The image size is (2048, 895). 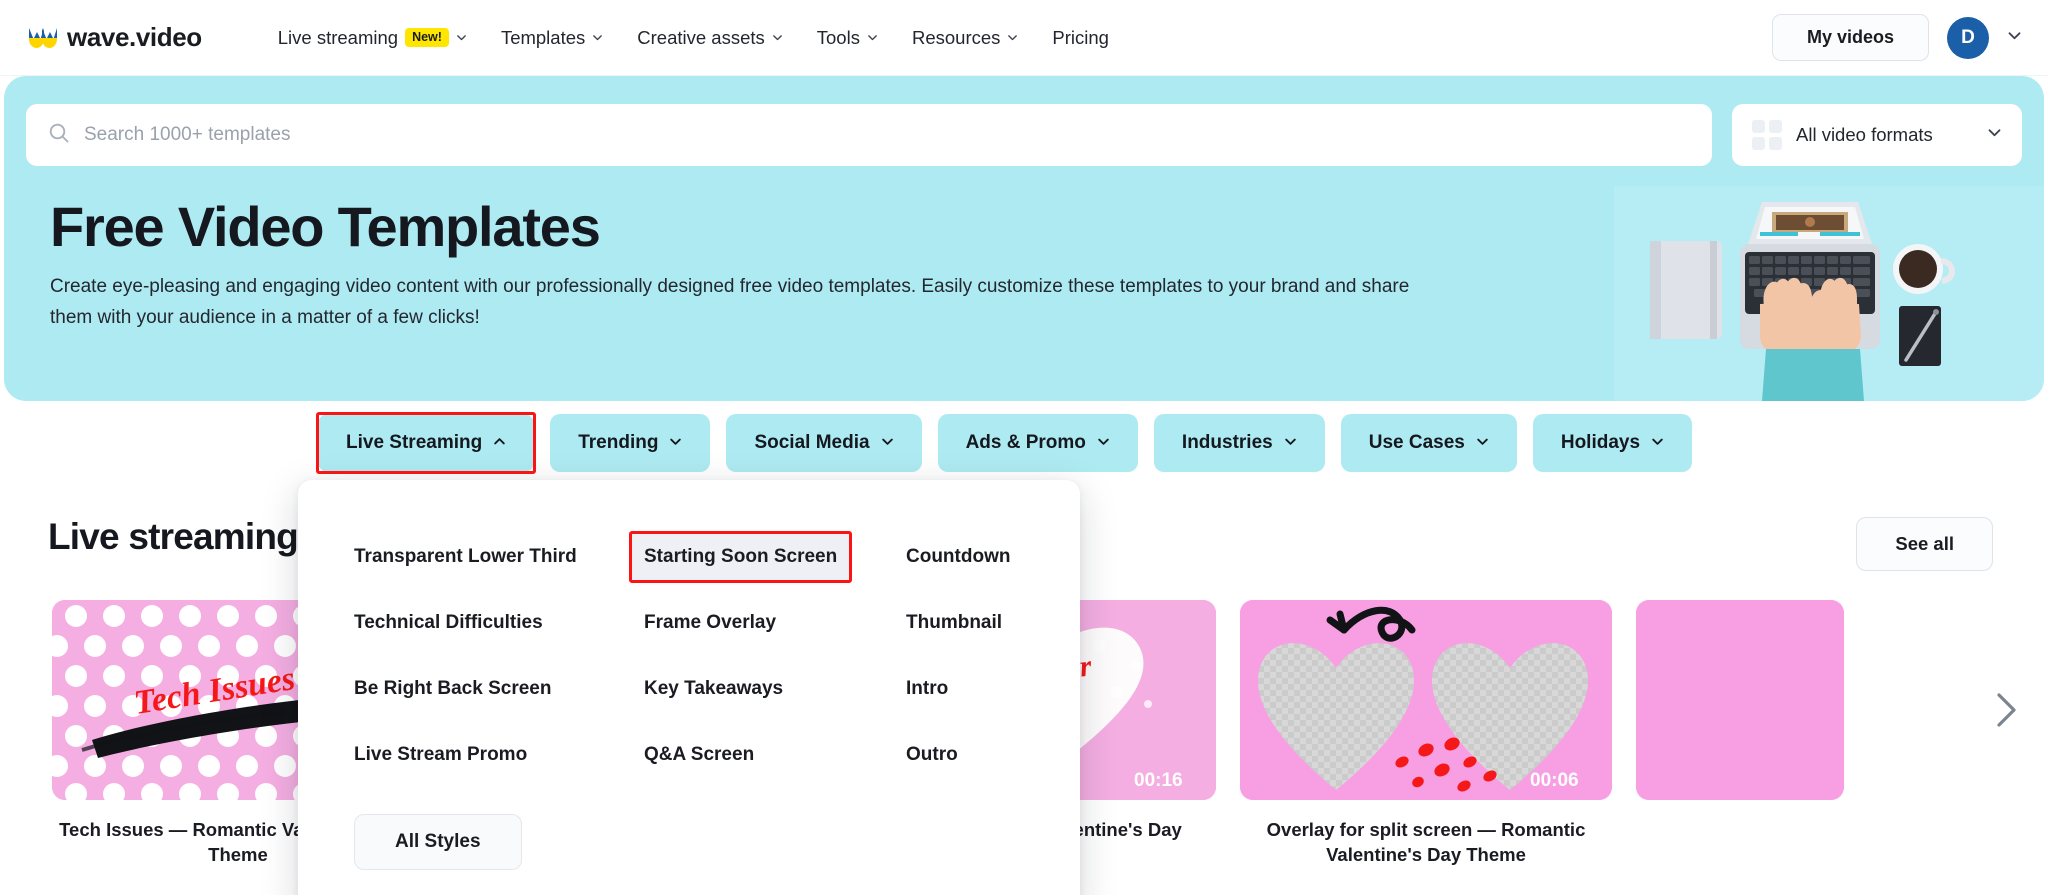 I want to click on svg-text: 00:16, so click(x=1158, y=780).